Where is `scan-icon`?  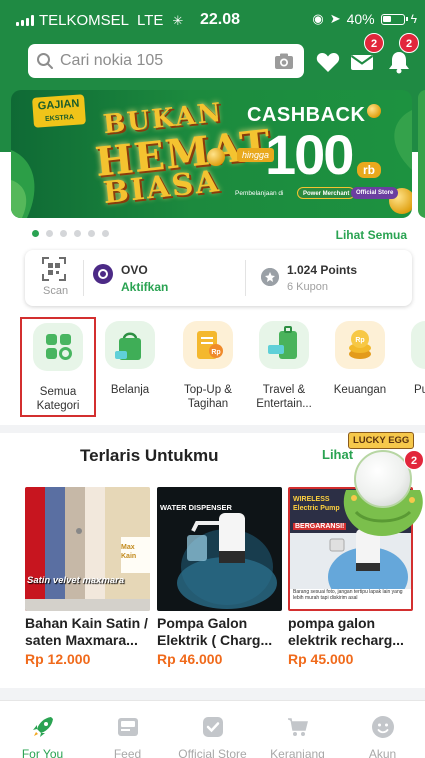
scan-icon is located at coordinates (54, 269).